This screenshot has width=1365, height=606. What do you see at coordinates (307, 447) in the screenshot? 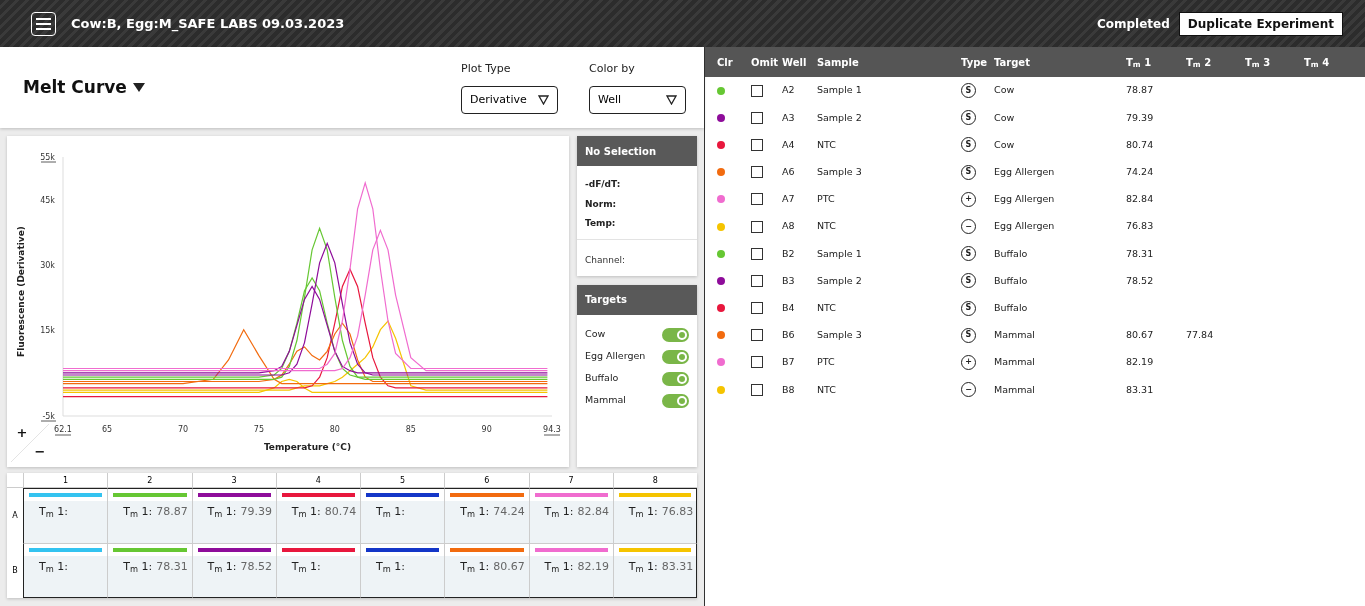
I see `x-axis-title: Temperature (°C)` at bounding box center [307, 447].